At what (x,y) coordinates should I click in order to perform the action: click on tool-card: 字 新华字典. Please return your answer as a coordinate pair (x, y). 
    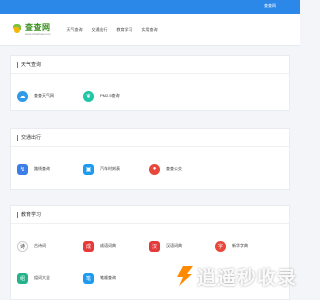
    Looking at the image, I should click on (248, 246).